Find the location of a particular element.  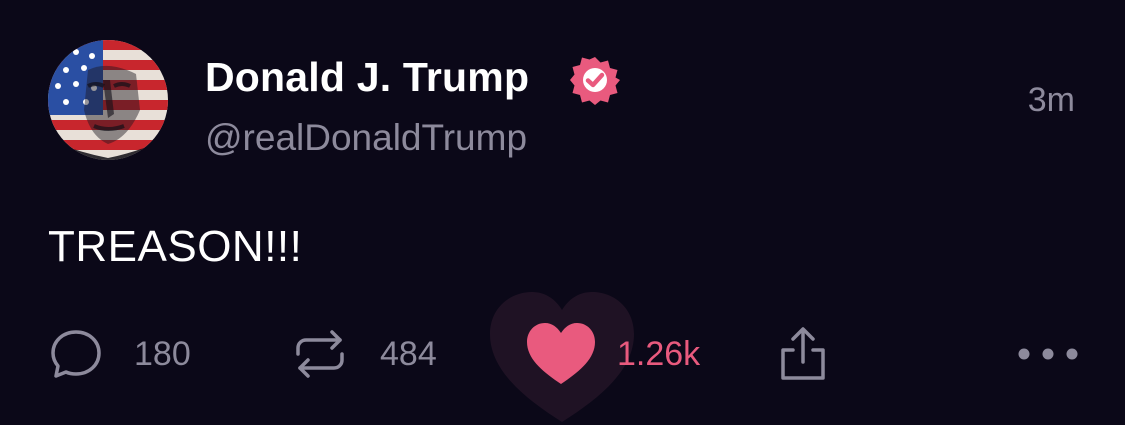

verified-badge-icon is located at coordinates (595, 81).